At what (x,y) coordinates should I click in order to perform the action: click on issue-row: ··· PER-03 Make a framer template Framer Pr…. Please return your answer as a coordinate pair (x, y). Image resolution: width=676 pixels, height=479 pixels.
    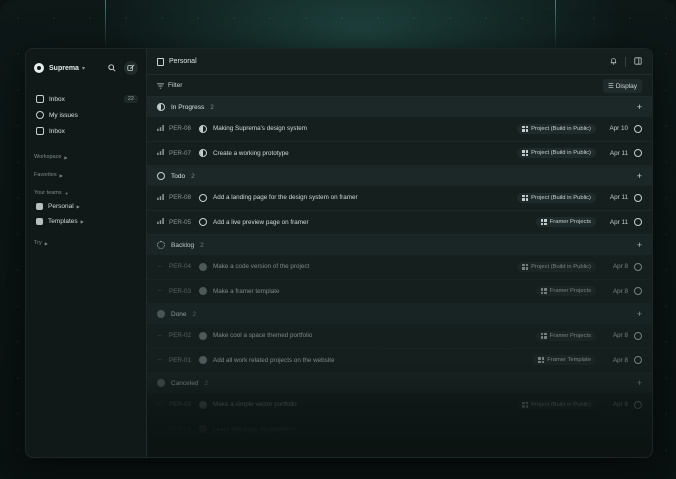
    Looking at the image, I should click on (399, 292).